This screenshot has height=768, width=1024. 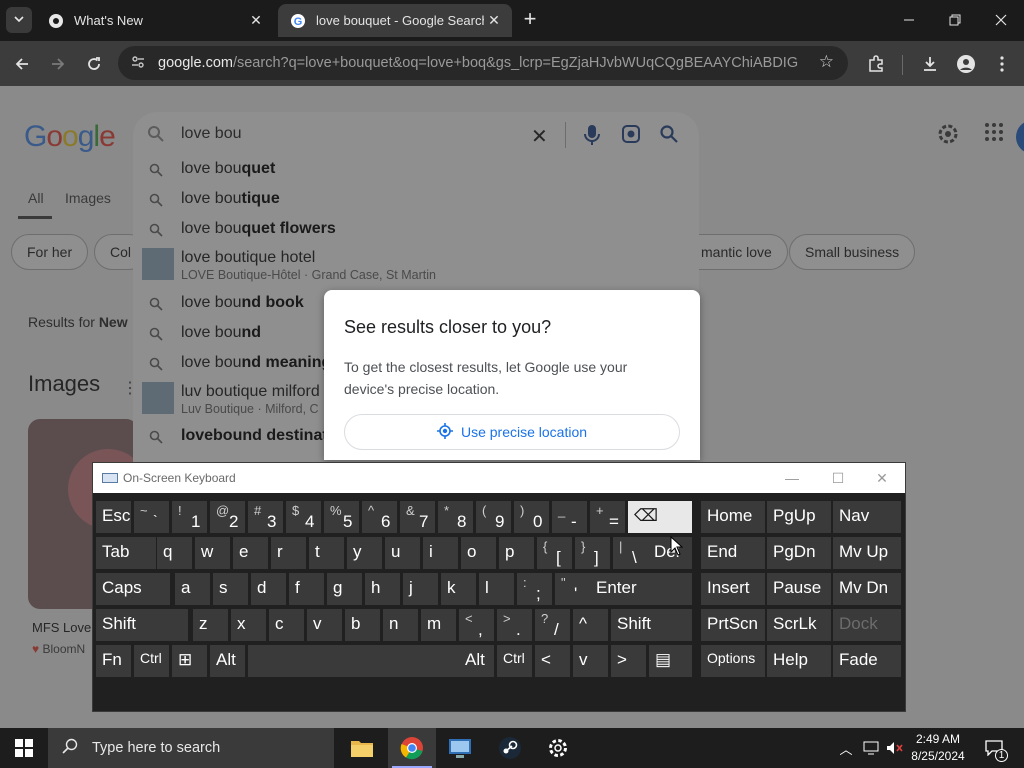 What do you see at coordinates (61, 627) in the screenshot?
I see `image-caption: MFS Love` at bounding box center [61, 627].